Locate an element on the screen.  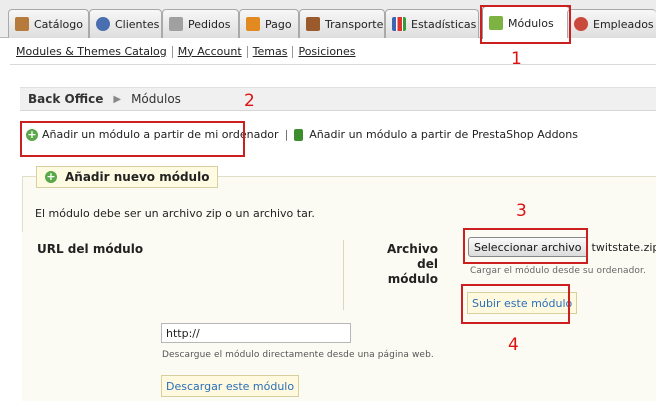
breadcrumb-root: Back Office is located at coordinates (65, 99).